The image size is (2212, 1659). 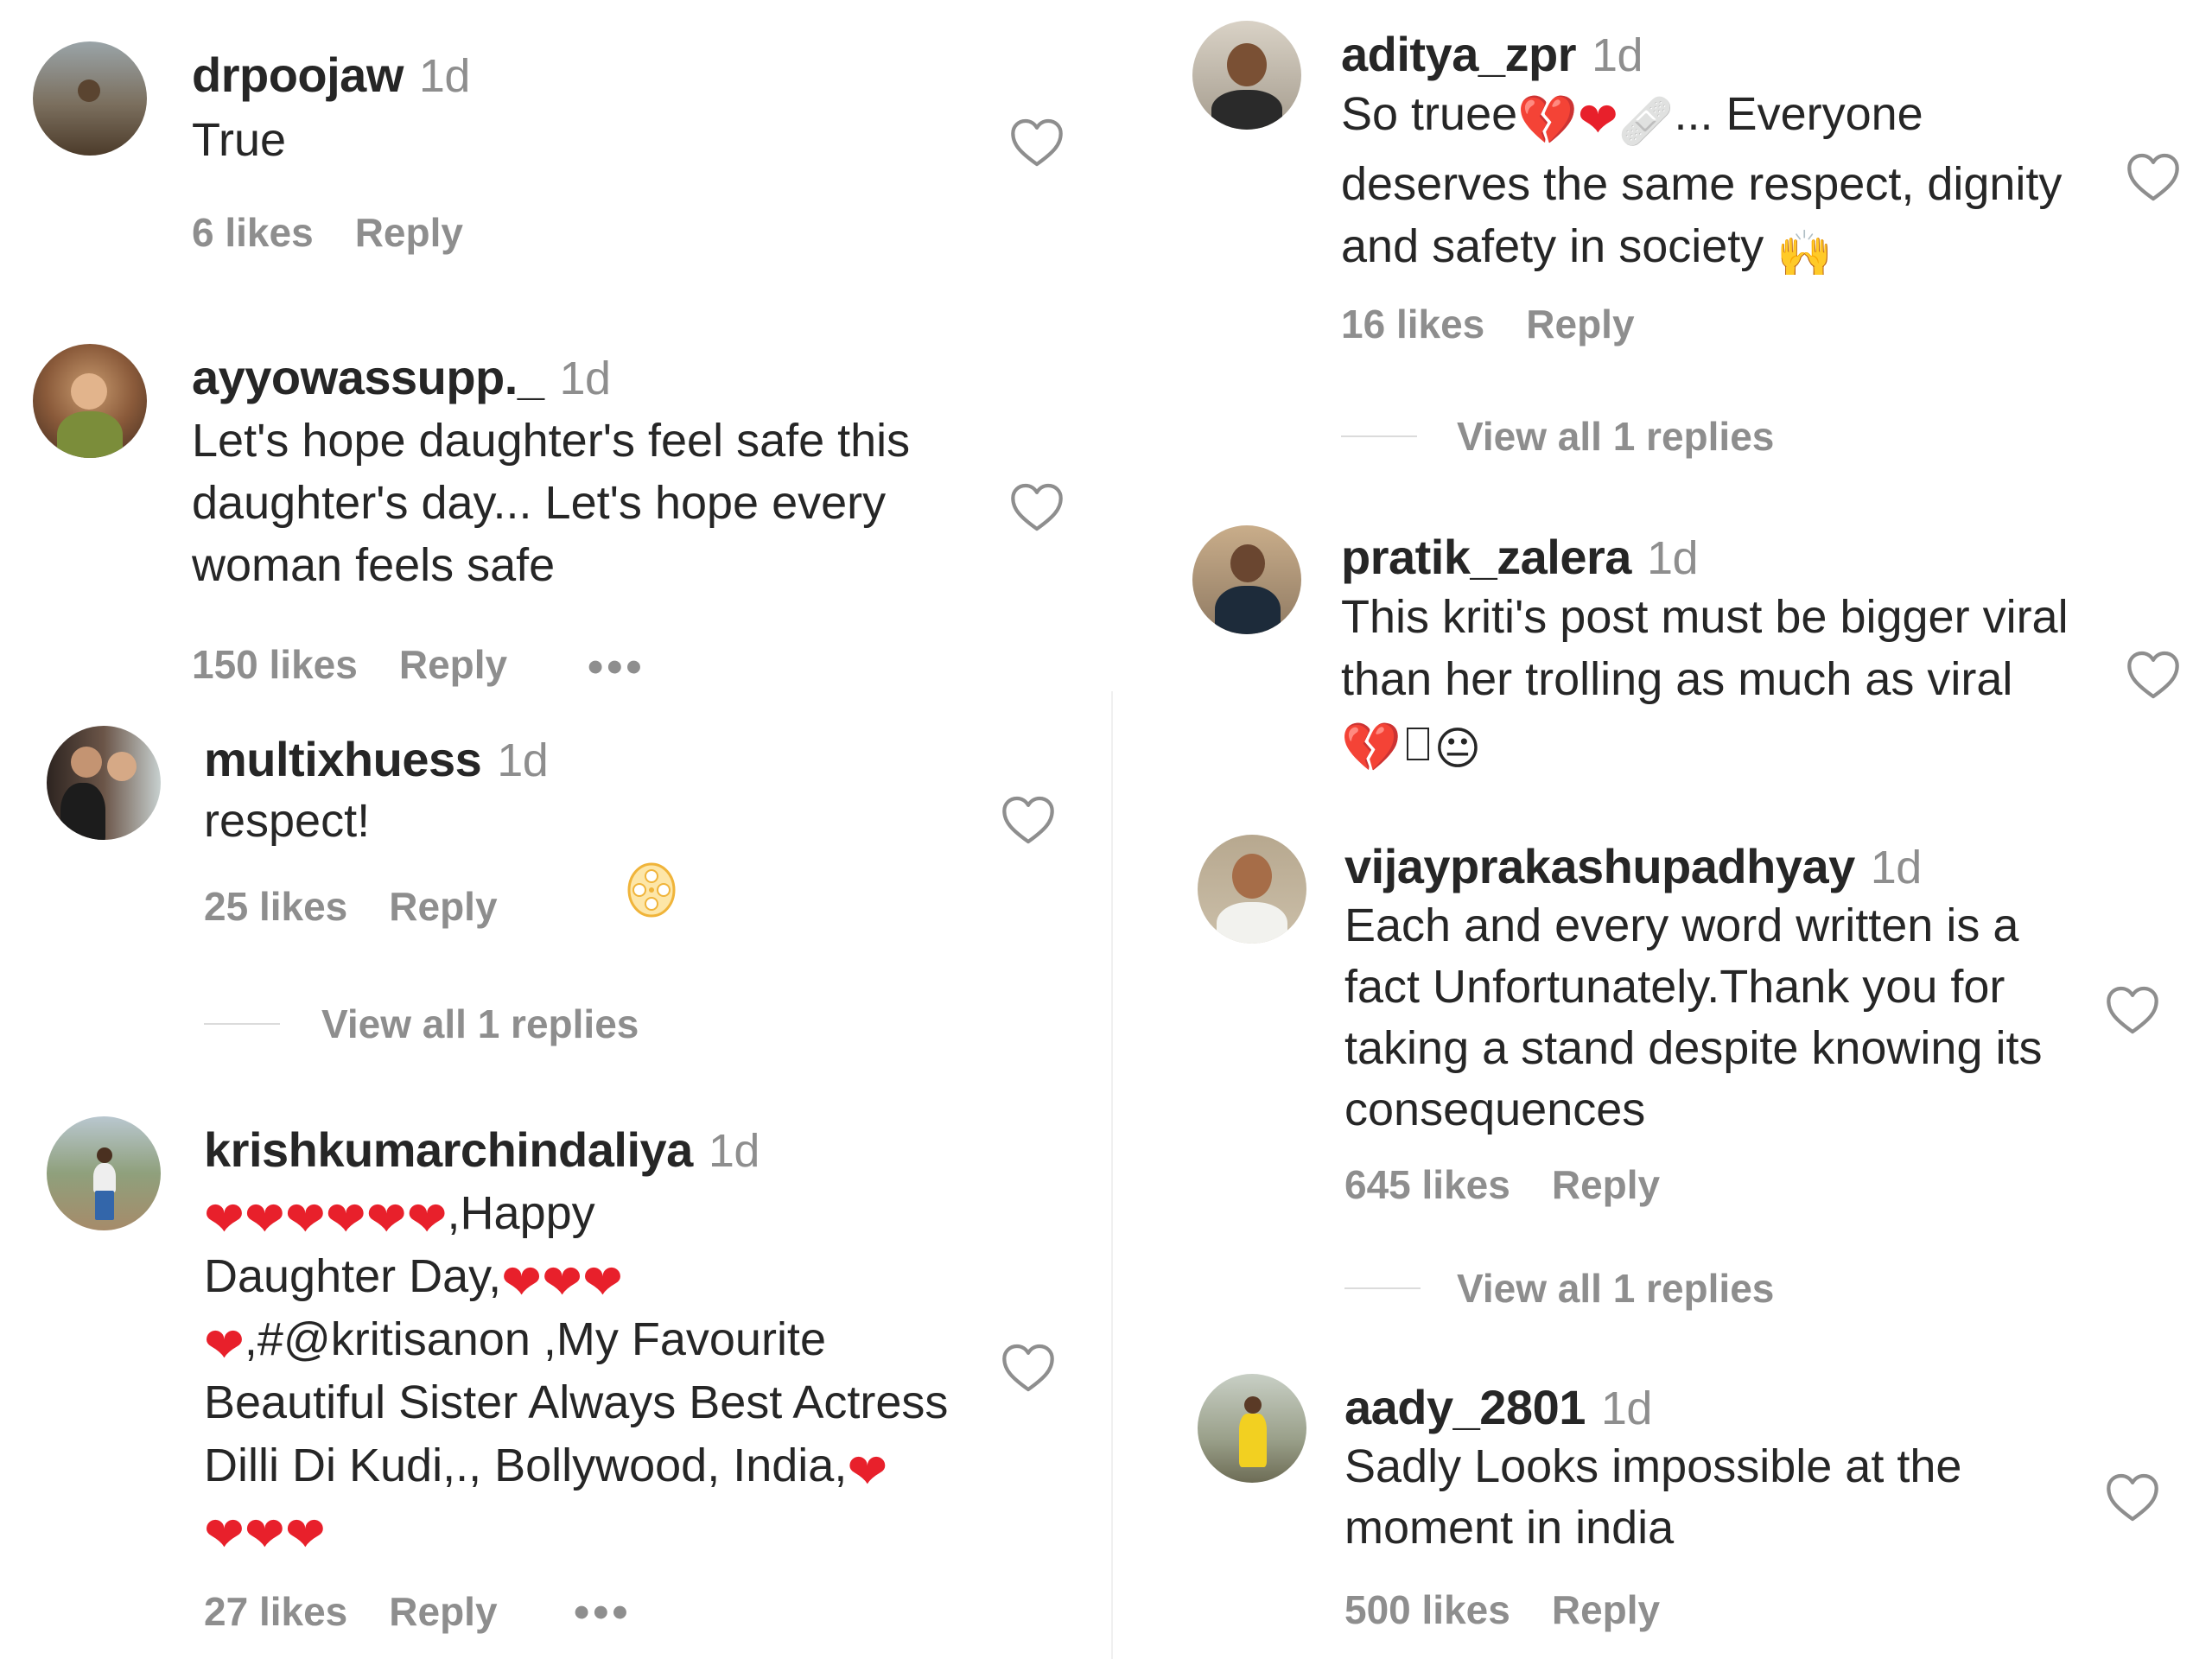 What do you see at coordinates (1486, 557) in the screenshot?
I see `comment-username: pratik_zalera` at bounding box center [1486, 557].